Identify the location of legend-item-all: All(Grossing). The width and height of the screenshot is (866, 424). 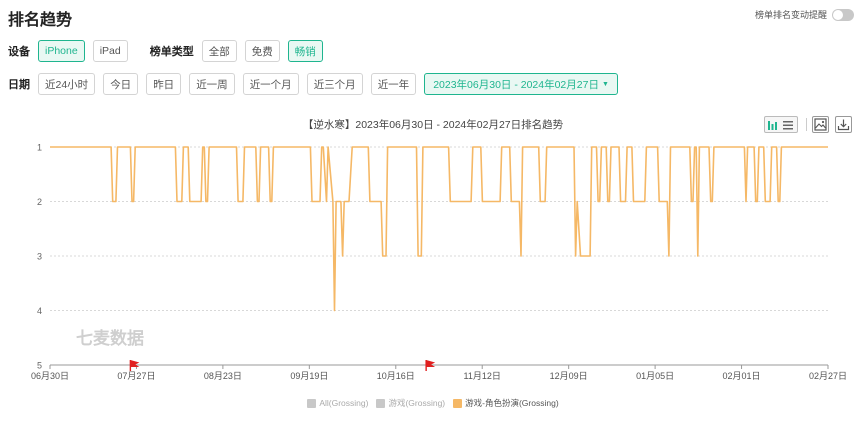
(337, 403).